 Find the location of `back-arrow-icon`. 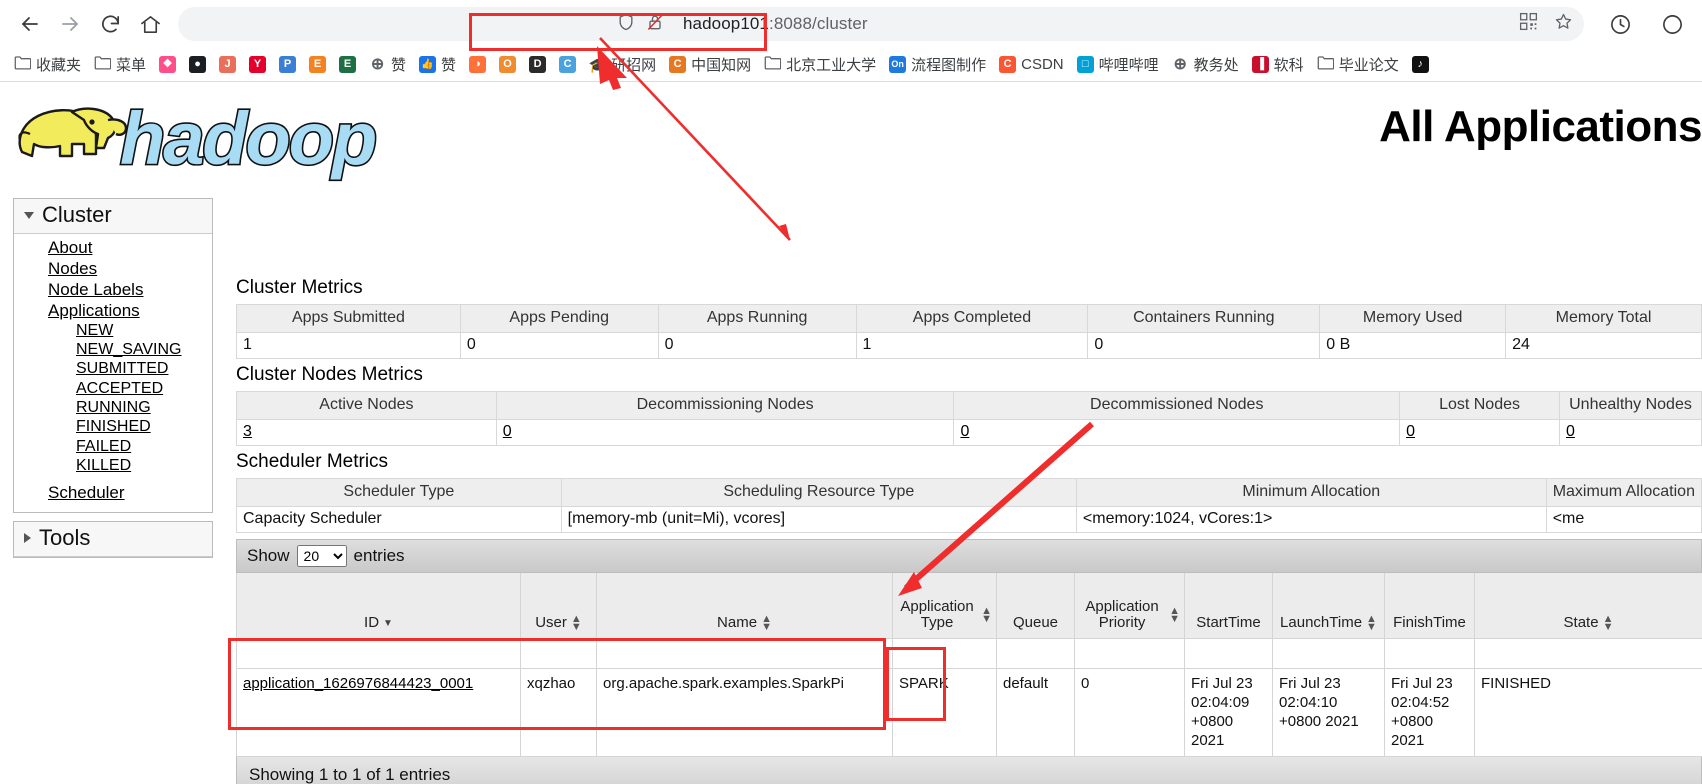

back-arrow-icon is located at coordinates (30, 24).